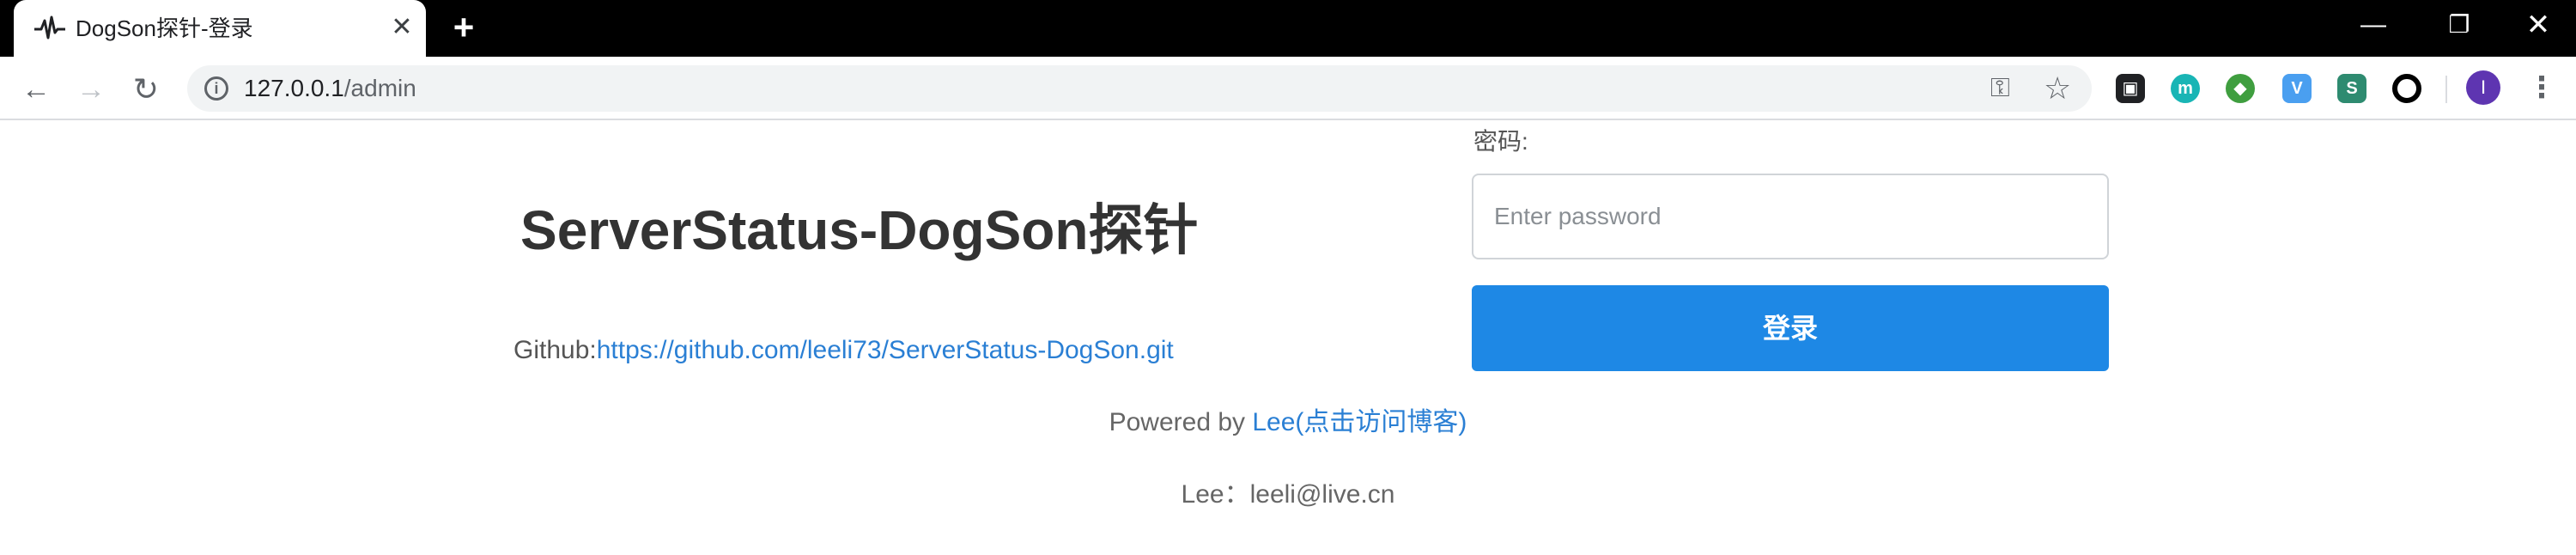  I want to click on browser-menu-icon: ⋮, so click(2541, 88).